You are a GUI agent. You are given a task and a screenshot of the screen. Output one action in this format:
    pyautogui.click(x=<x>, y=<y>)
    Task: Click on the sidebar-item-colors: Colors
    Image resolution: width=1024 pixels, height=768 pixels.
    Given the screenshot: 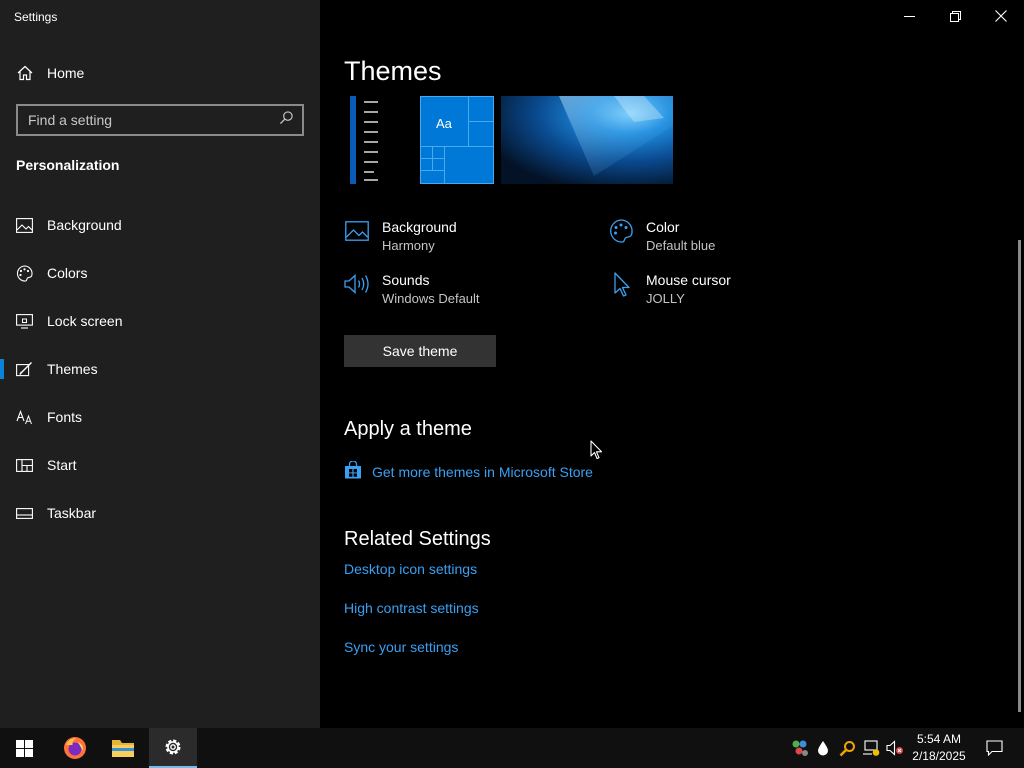 What is the action you would take?
    pyautogui.click(x=160, y=273)
    